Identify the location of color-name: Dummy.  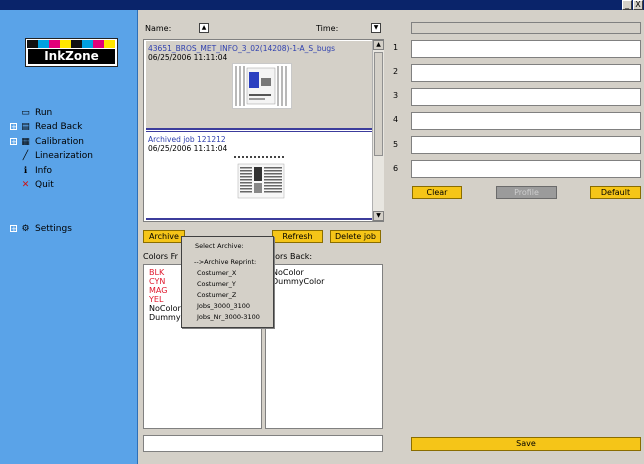
(165, 317).